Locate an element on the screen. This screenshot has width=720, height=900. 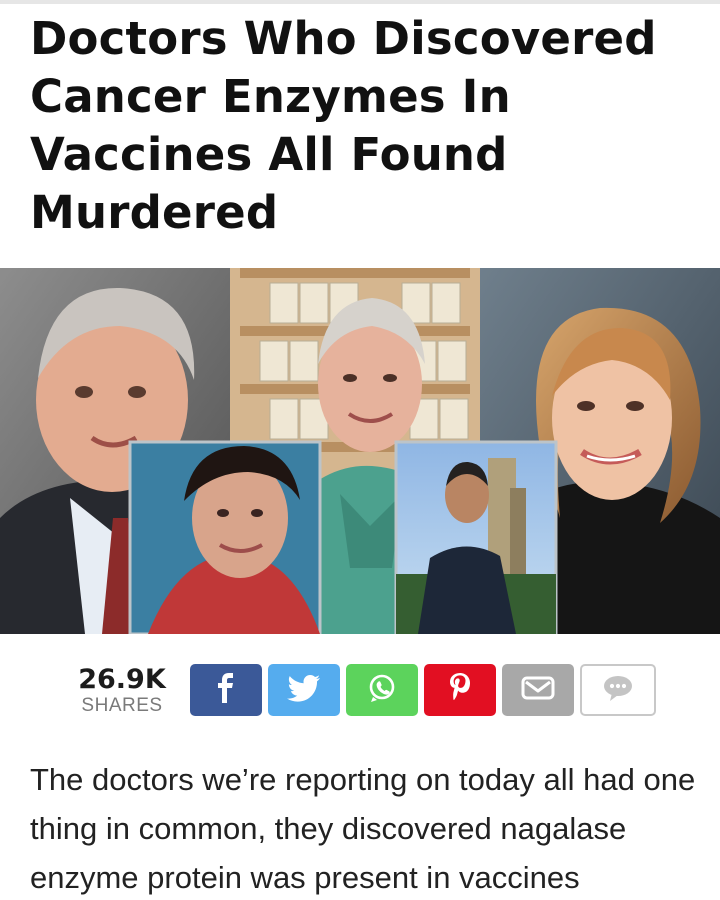
share-counter: 26.9K SHARES is located at coordinates (122, 690).